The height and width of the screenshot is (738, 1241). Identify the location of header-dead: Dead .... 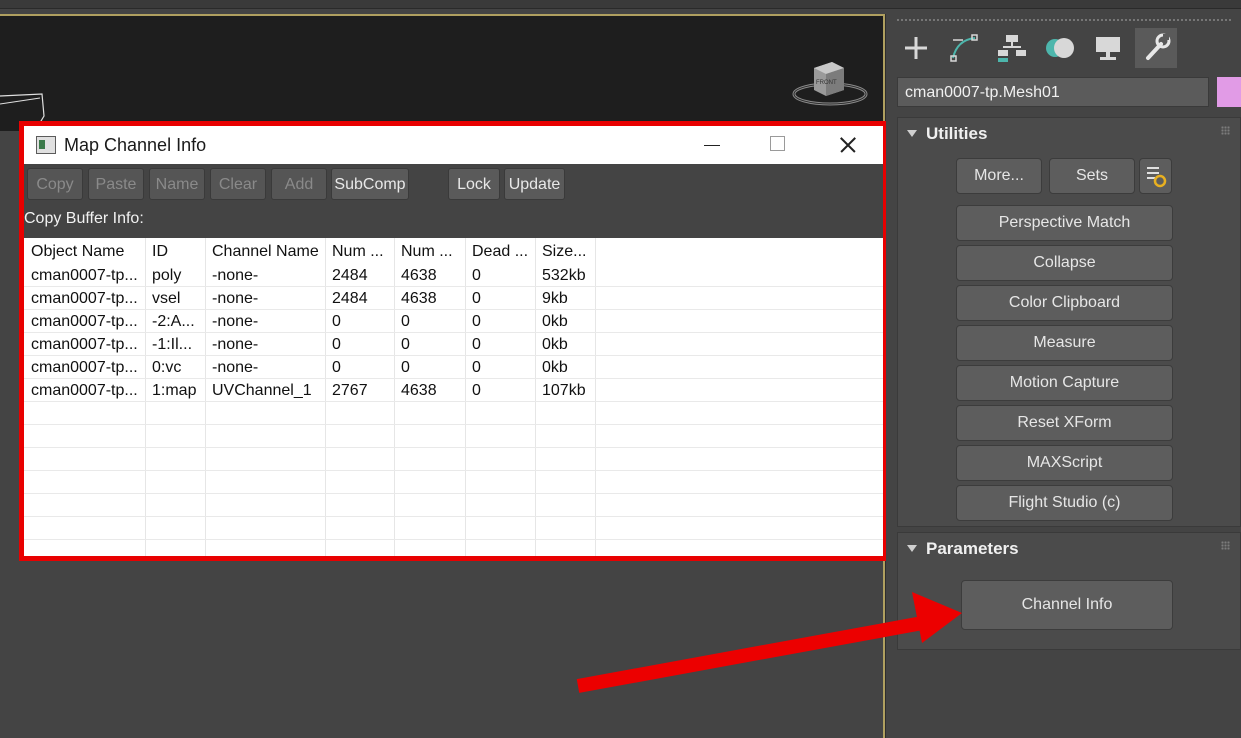
(500, 251).